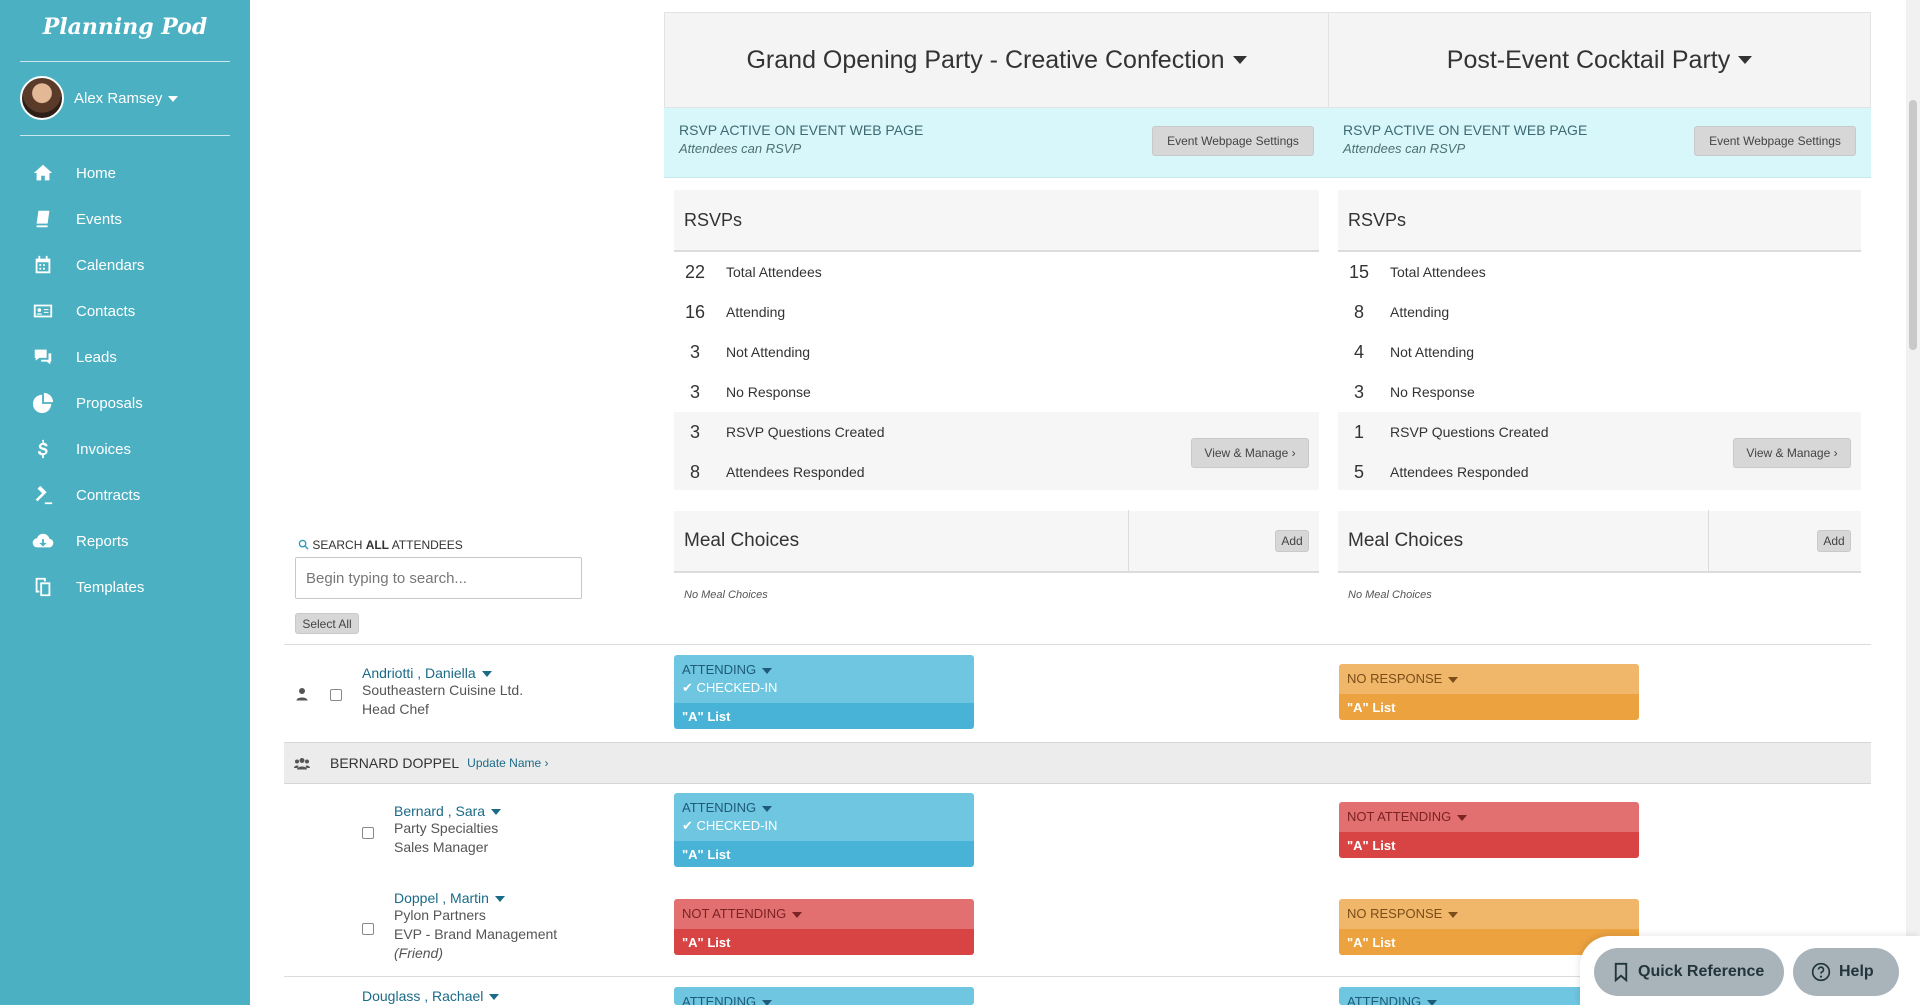 The width and height of the screenshot is (1920, 1005). What do you see at coordinates (125, 219) in the screenshot?
I see `sidebar-item-events: Events` at bounding box center [125, 219].